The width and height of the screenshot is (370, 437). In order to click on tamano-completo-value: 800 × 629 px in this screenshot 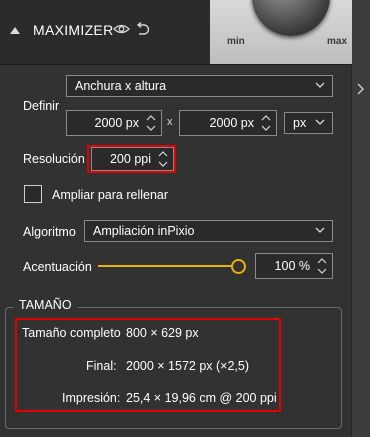, I will do `click(162, 333)`.